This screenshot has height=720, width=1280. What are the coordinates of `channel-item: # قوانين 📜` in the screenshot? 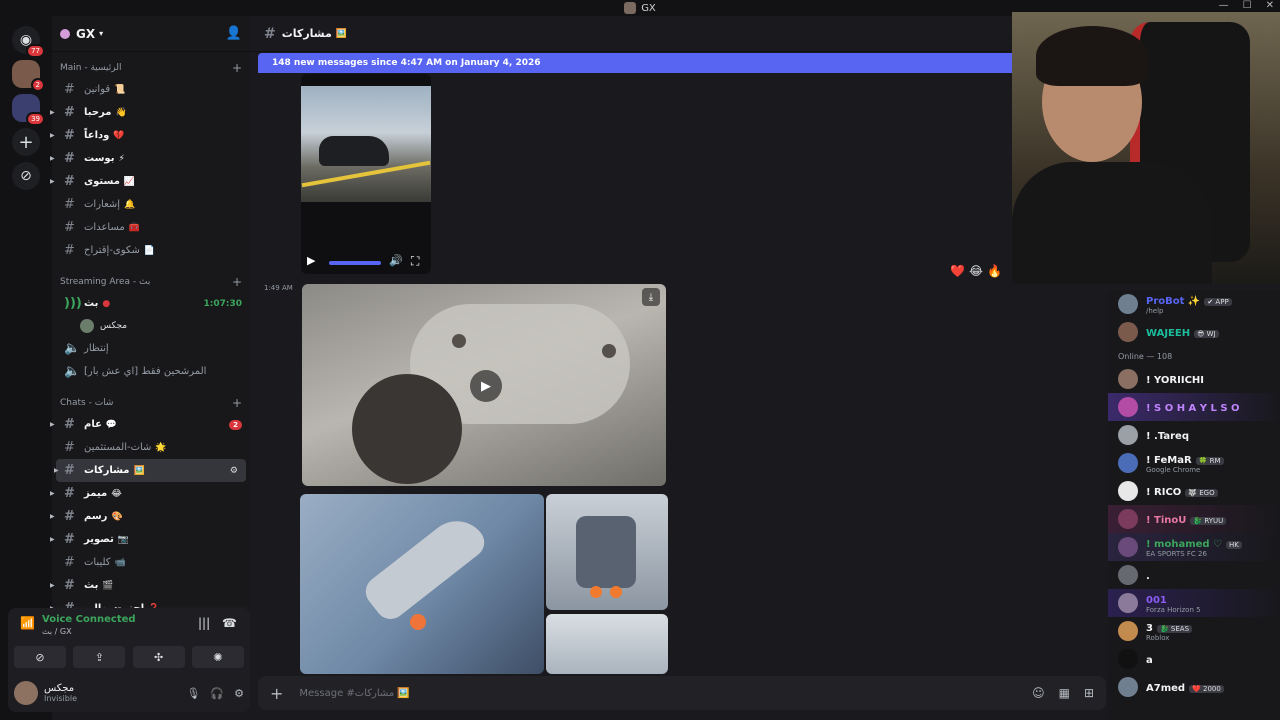 It's located at (151, 89).